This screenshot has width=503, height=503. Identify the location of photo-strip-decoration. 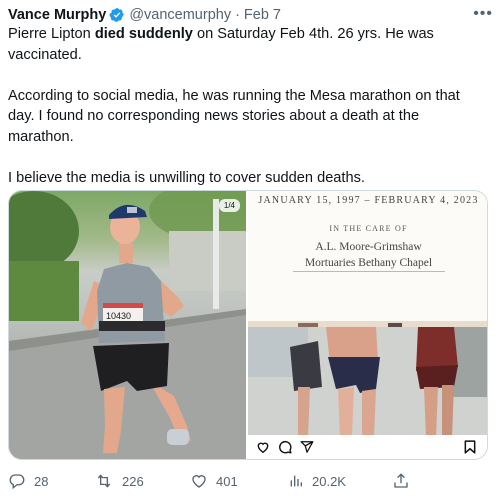
(367, 324).